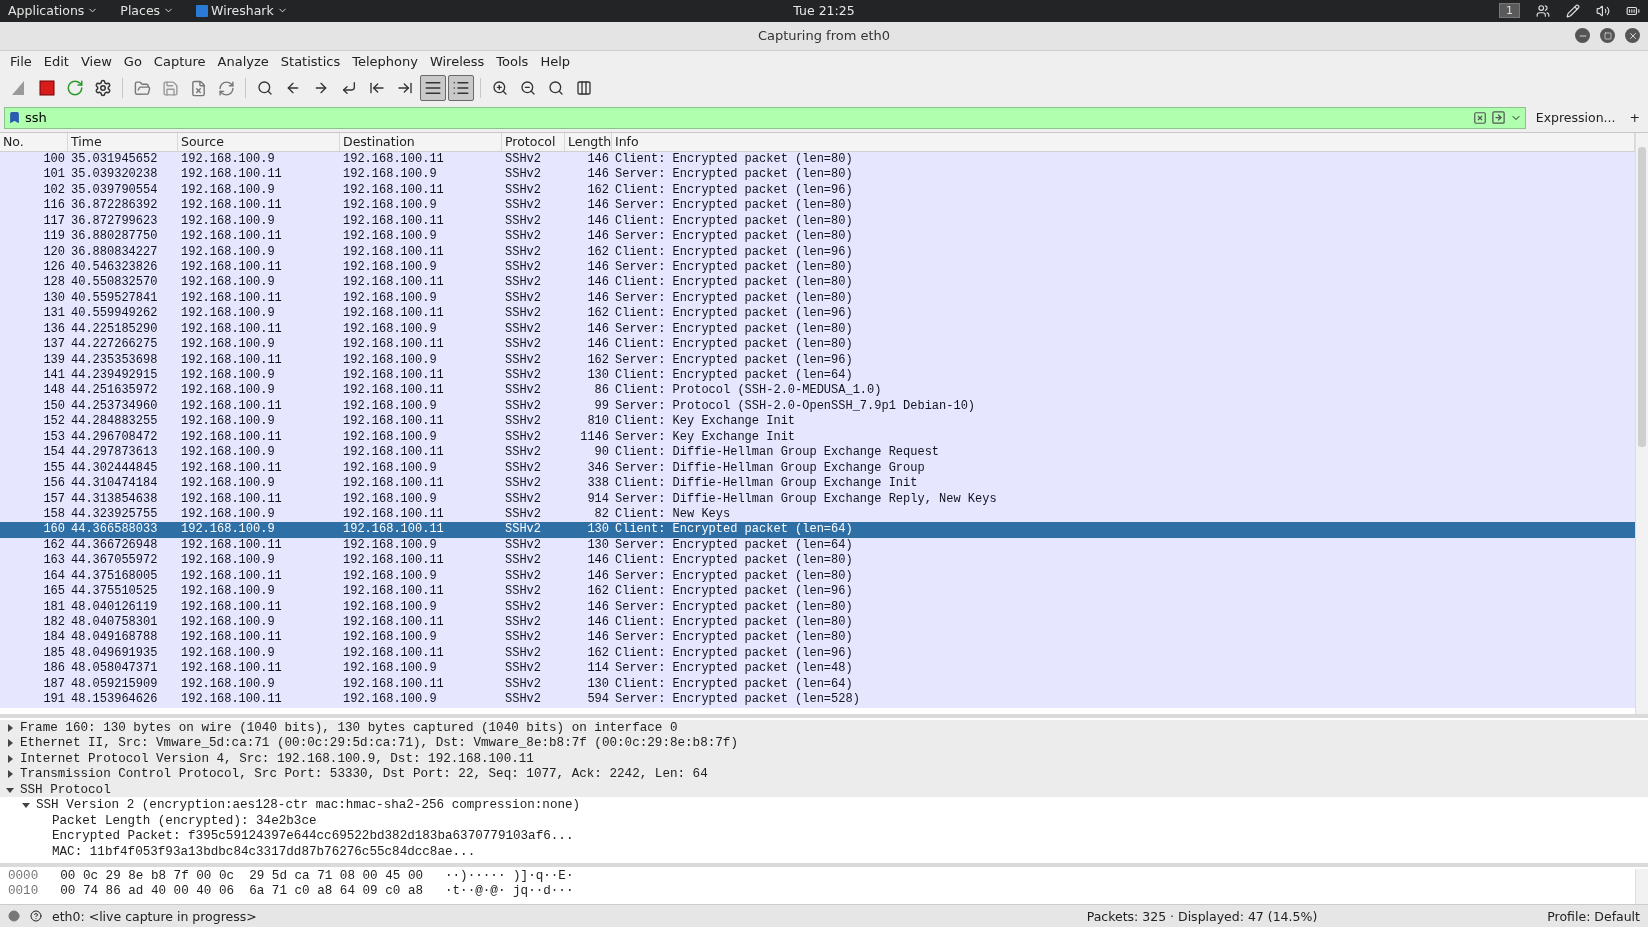  I want to click on table-cell-text: 40.550832570, so click(114, 283).